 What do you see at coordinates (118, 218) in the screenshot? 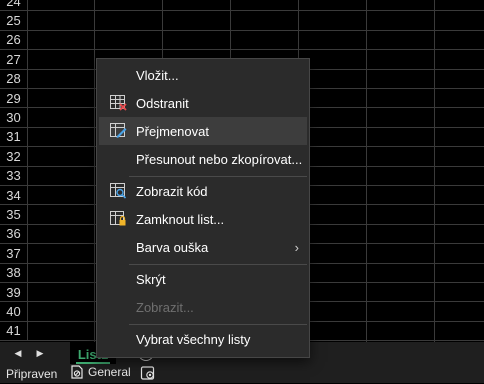
I see `protect-sheet-icon` at bounding box center [118, 218].